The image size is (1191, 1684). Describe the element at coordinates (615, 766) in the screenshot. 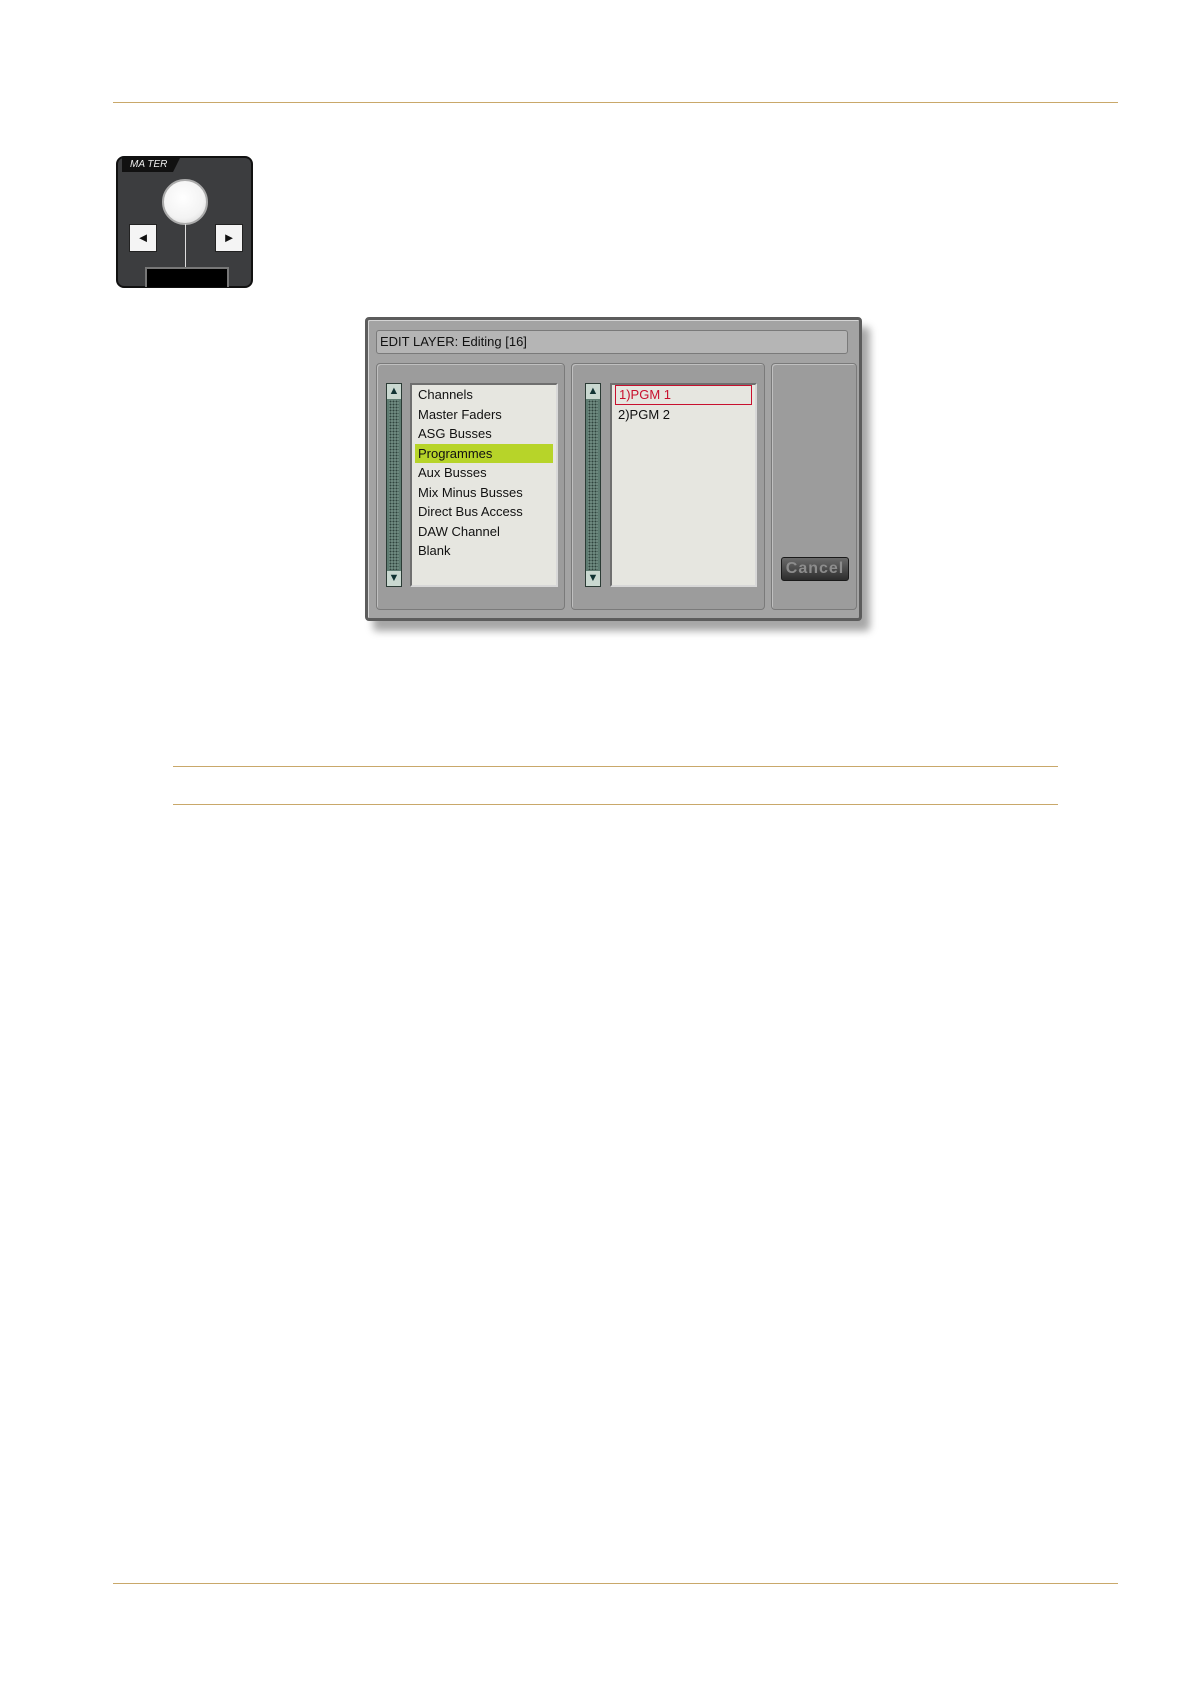

I see `section-rule-top` at that location.